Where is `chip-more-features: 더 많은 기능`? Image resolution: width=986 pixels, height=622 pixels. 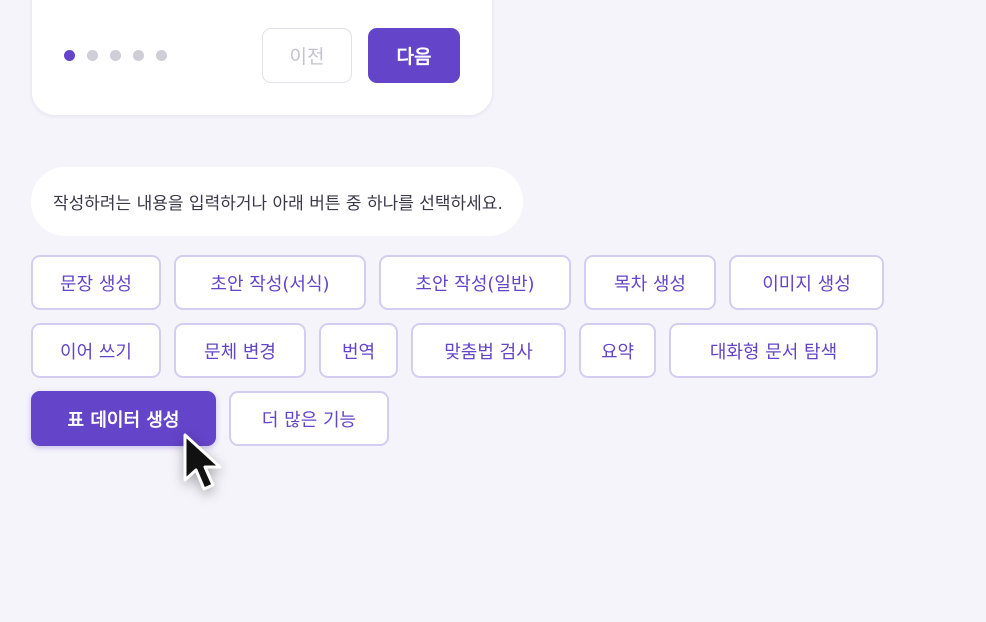 chip-more-features: 더 많은 기능 is located at coordinates (309, 418).